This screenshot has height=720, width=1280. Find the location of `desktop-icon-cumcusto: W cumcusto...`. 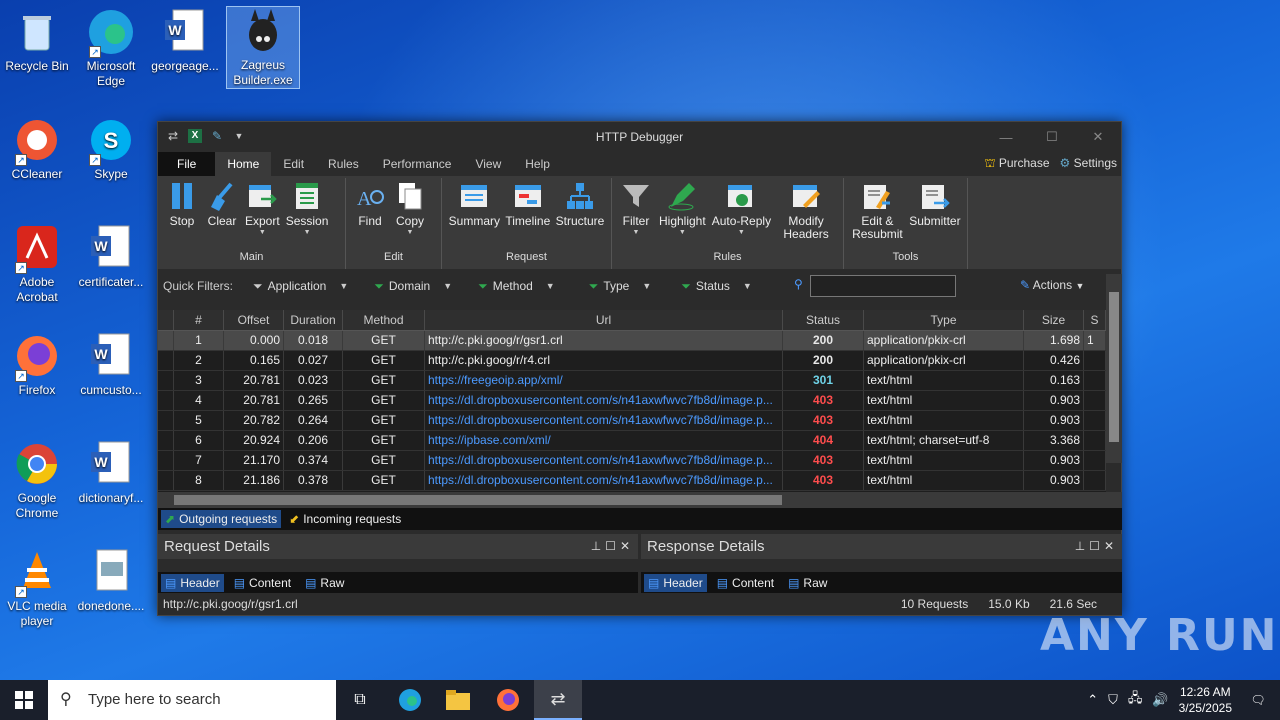

desktop-icon-cumcusto: W cumcusto... is located at coordinates (111, 365).